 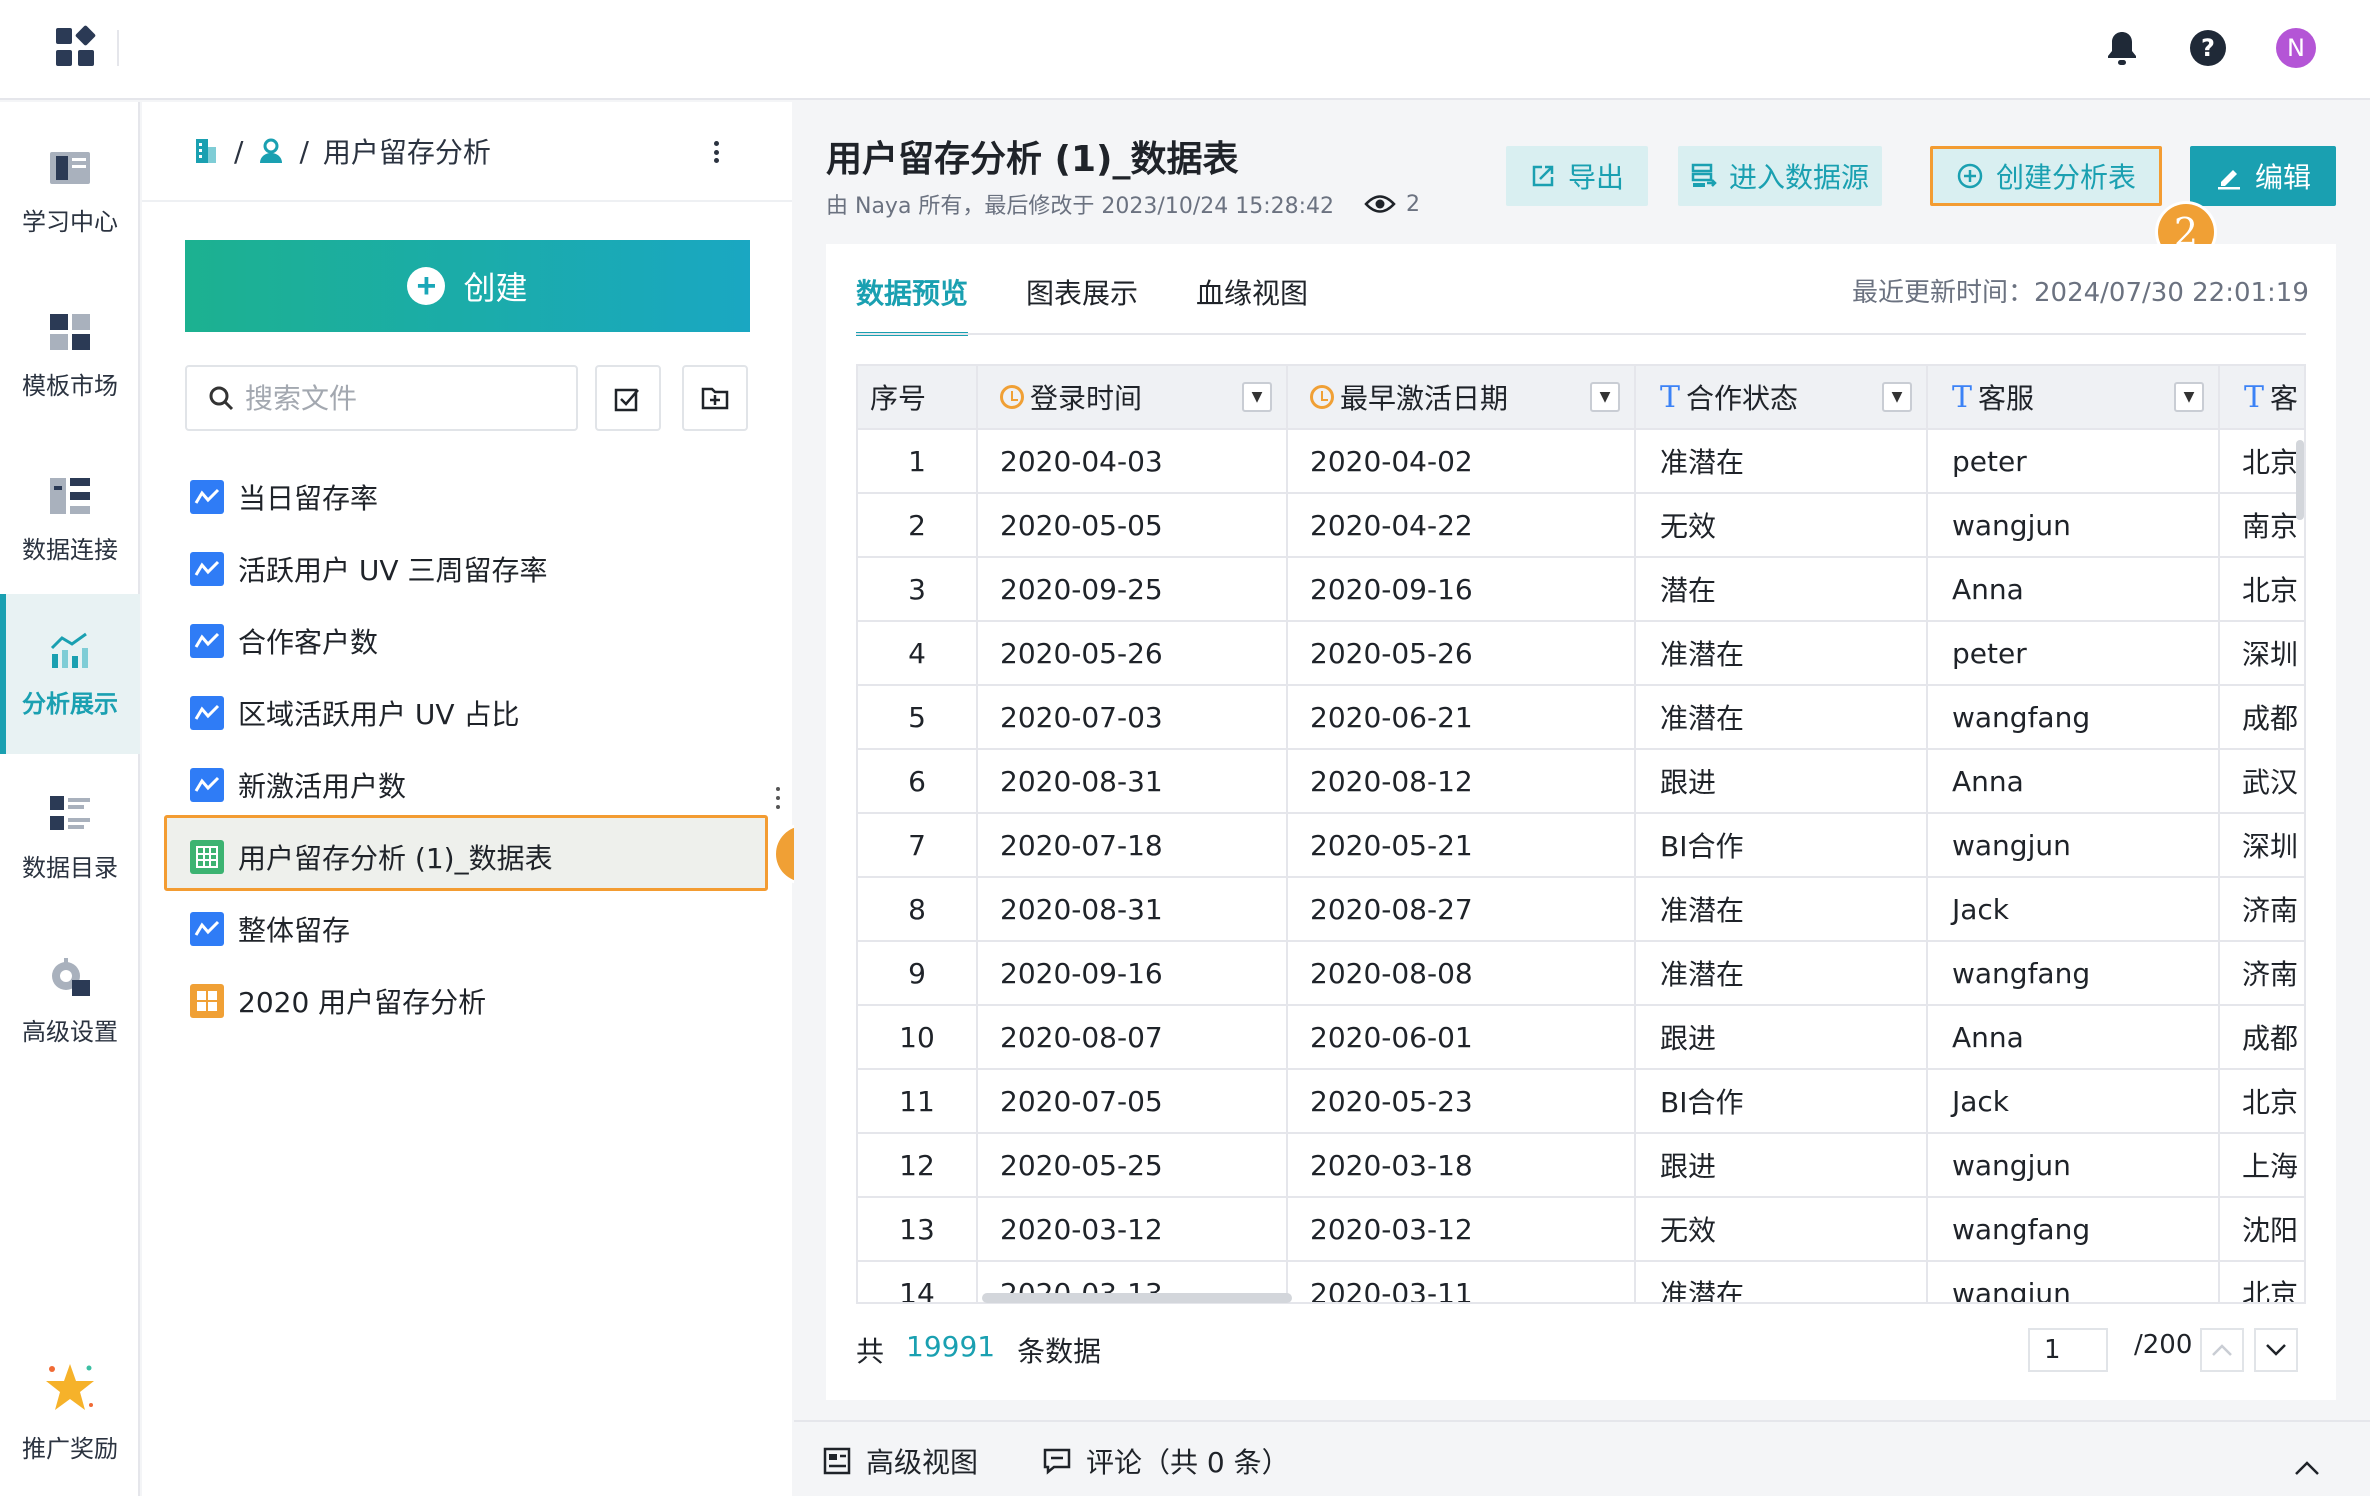 What do you see at coordinates (354, 713) in the screenshot?
I see `file-item: 区域活跃用户 UV 占比` at bounding box center [354, 713].